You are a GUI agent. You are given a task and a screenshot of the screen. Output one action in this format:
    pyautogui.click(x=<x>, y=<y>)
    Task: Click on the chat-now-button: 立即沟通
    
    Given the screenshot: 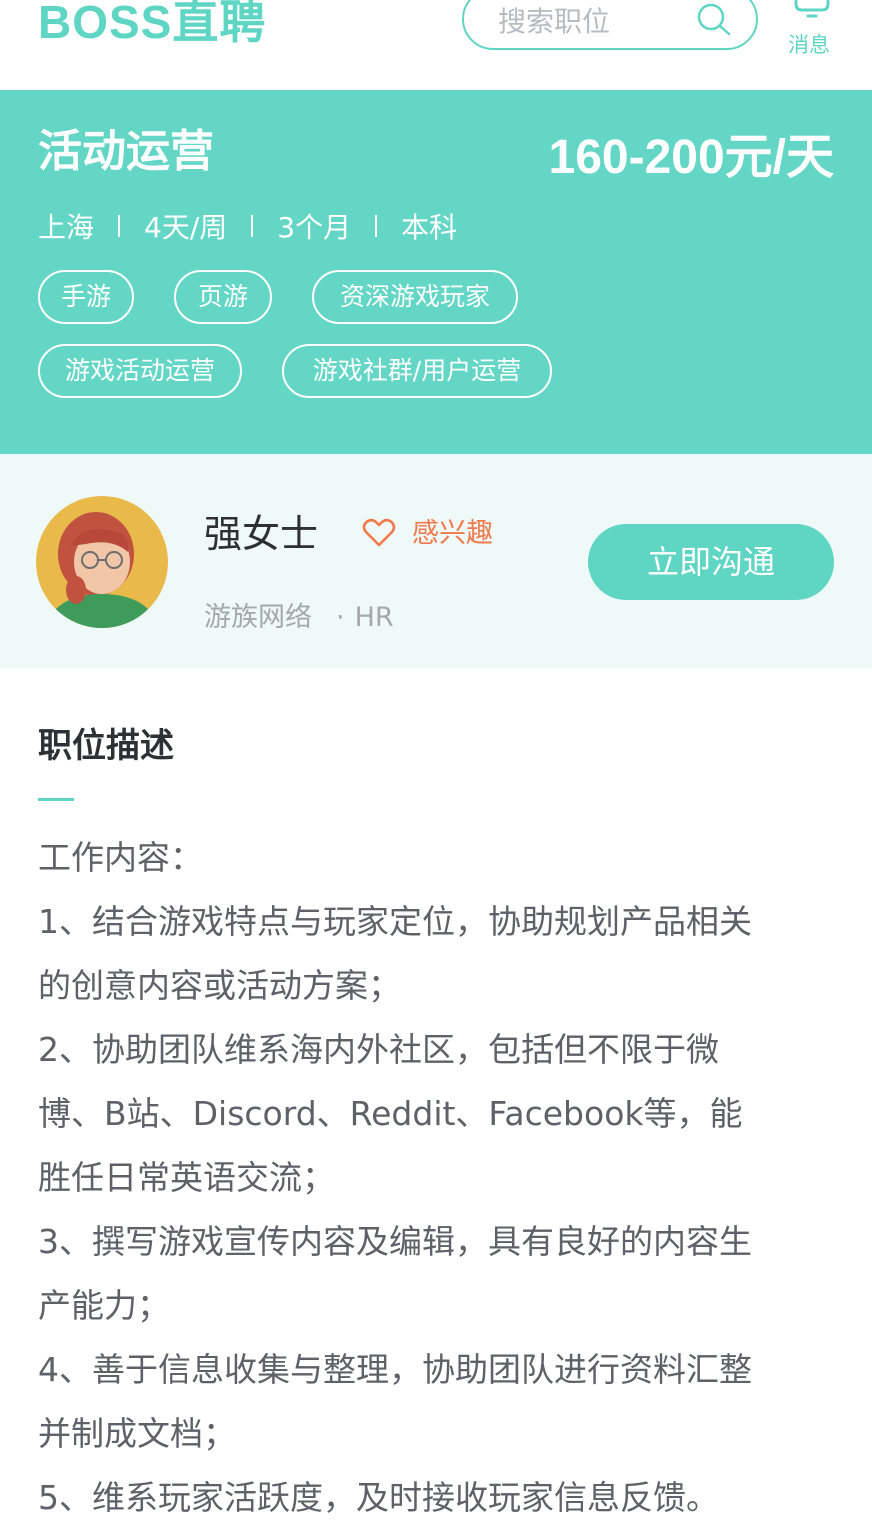 What is the action you would take?
    pyautogui.click(x=711, y=562)
    